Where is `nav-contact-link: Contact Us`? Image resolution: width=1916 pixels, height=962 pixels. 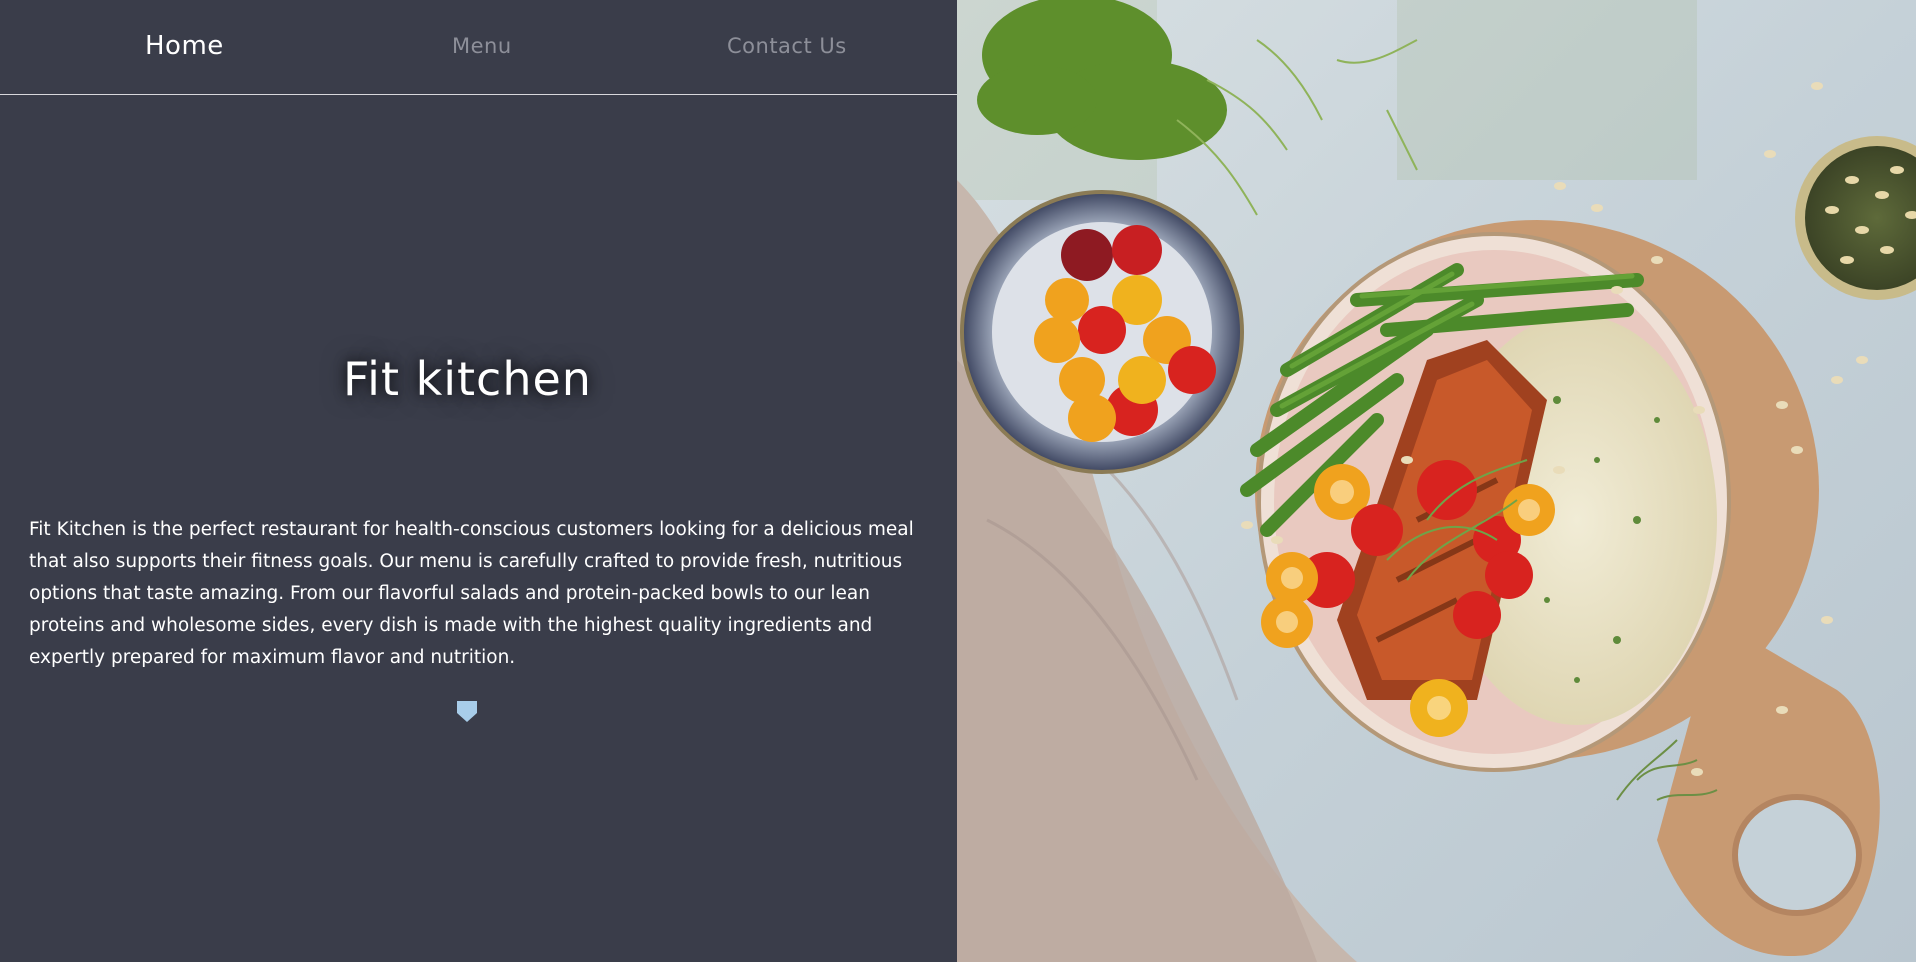
nav-contact-link: Contact Us is located at coordinates (787, 46).